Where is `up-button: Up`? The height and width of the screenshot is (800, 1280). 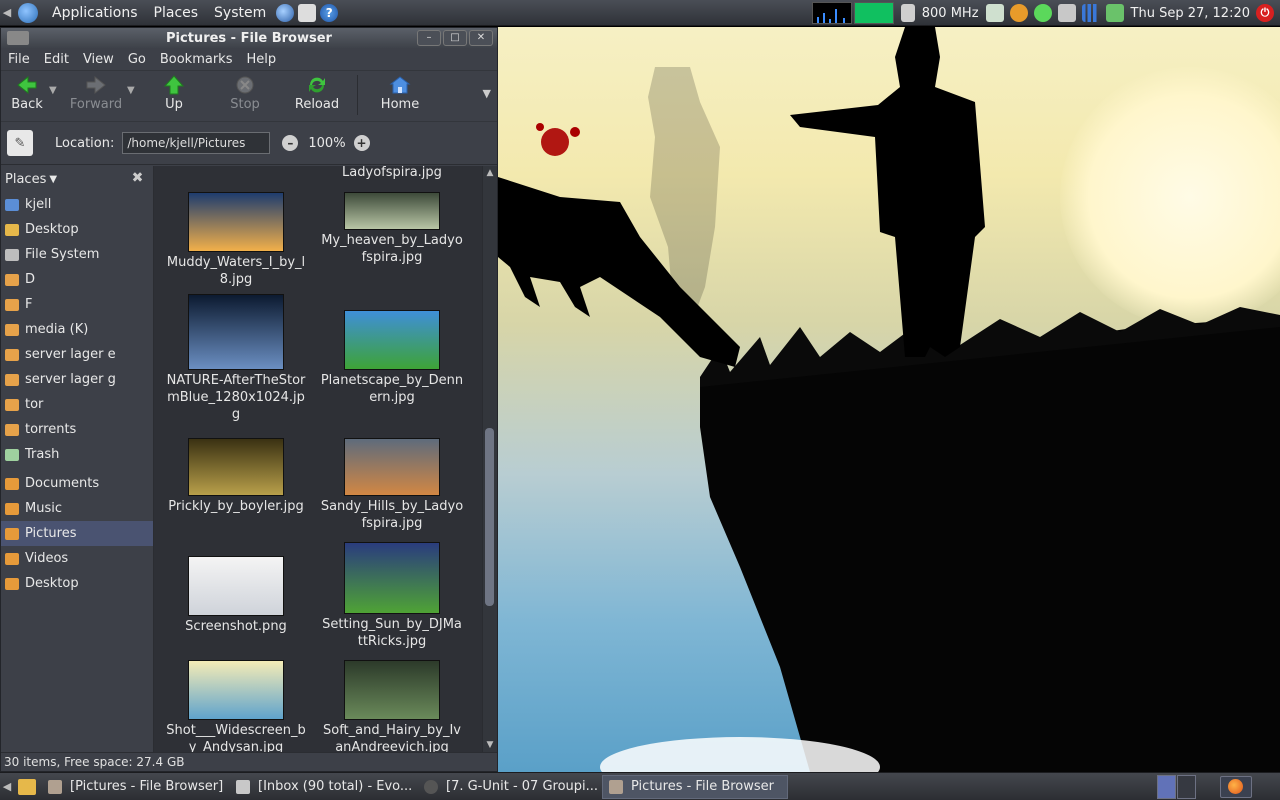 up-button: Up is located at coordinates (174, 91).